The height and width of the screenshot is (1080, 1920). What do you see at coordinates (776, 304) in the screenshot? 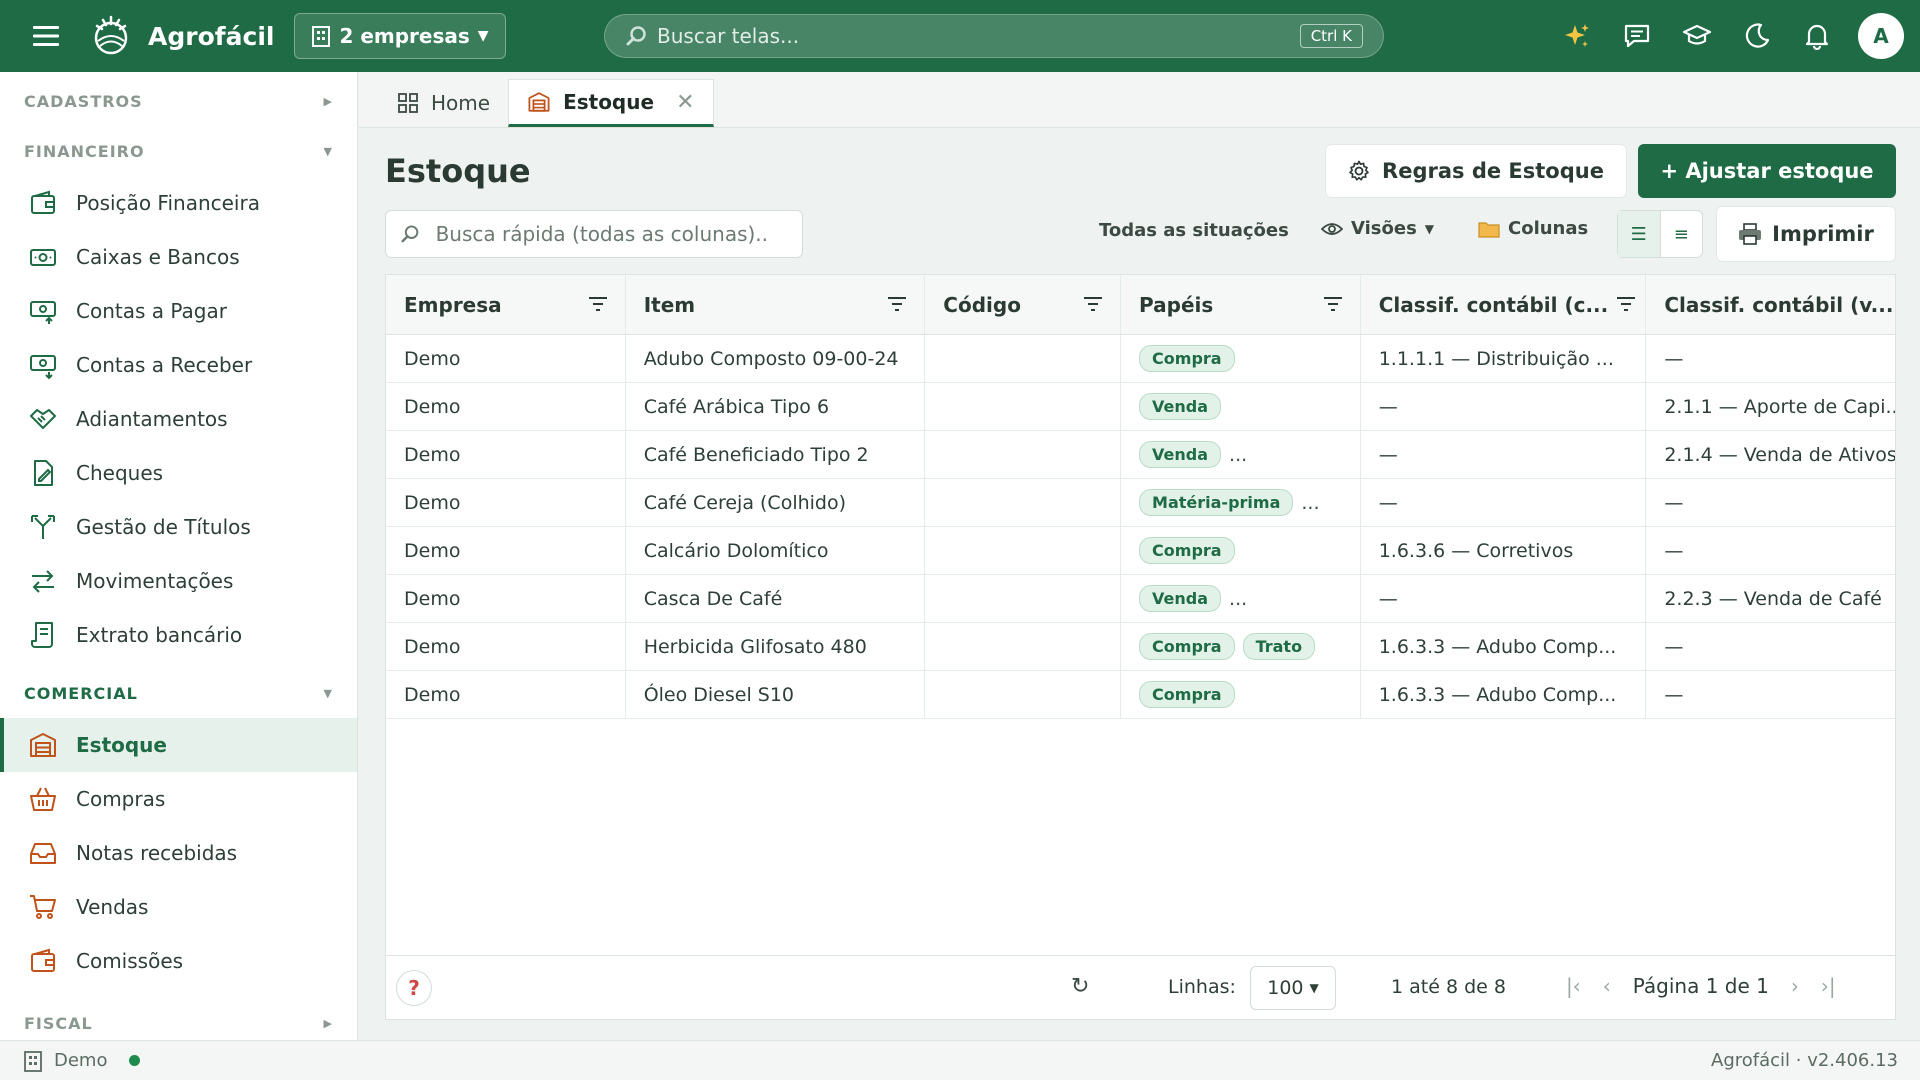
I see `column-header-item: Item` at bounding box center [776, 304].